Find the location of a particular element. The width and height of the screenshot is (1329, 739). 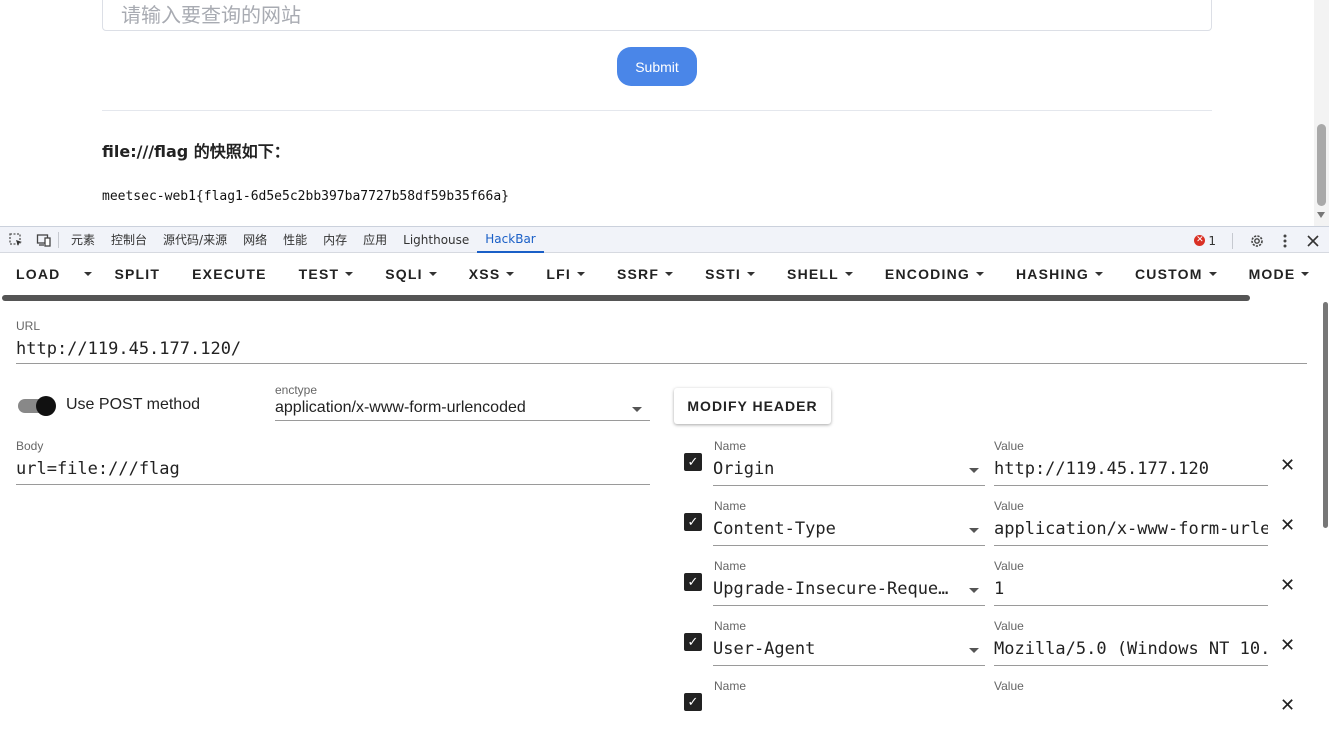

enctype-underline is located at coordinates (462, 420).